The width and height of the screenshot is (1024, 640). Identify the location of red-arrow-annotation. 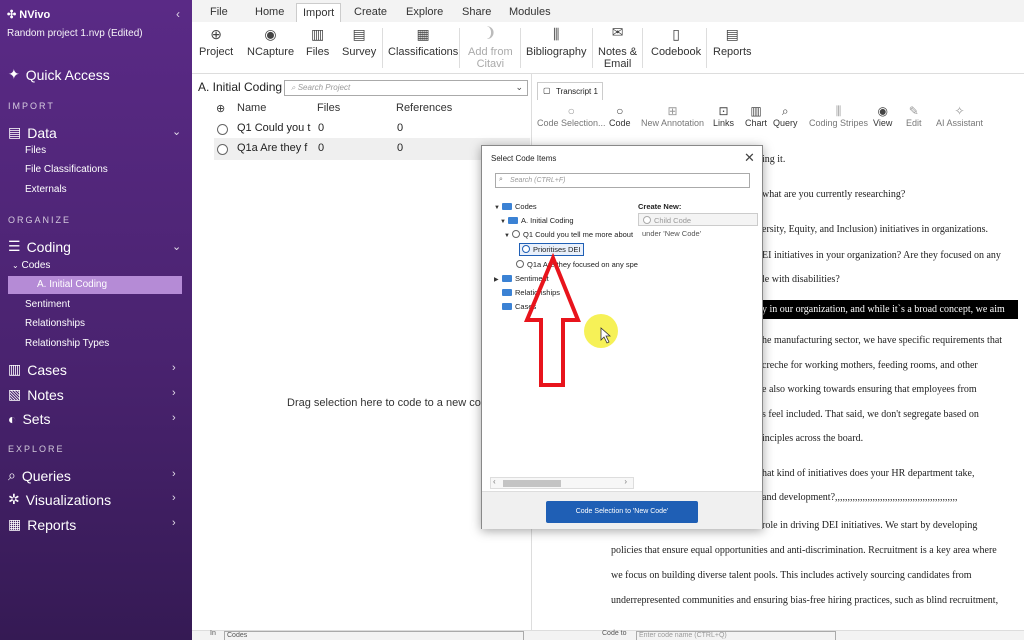
(552, 319).